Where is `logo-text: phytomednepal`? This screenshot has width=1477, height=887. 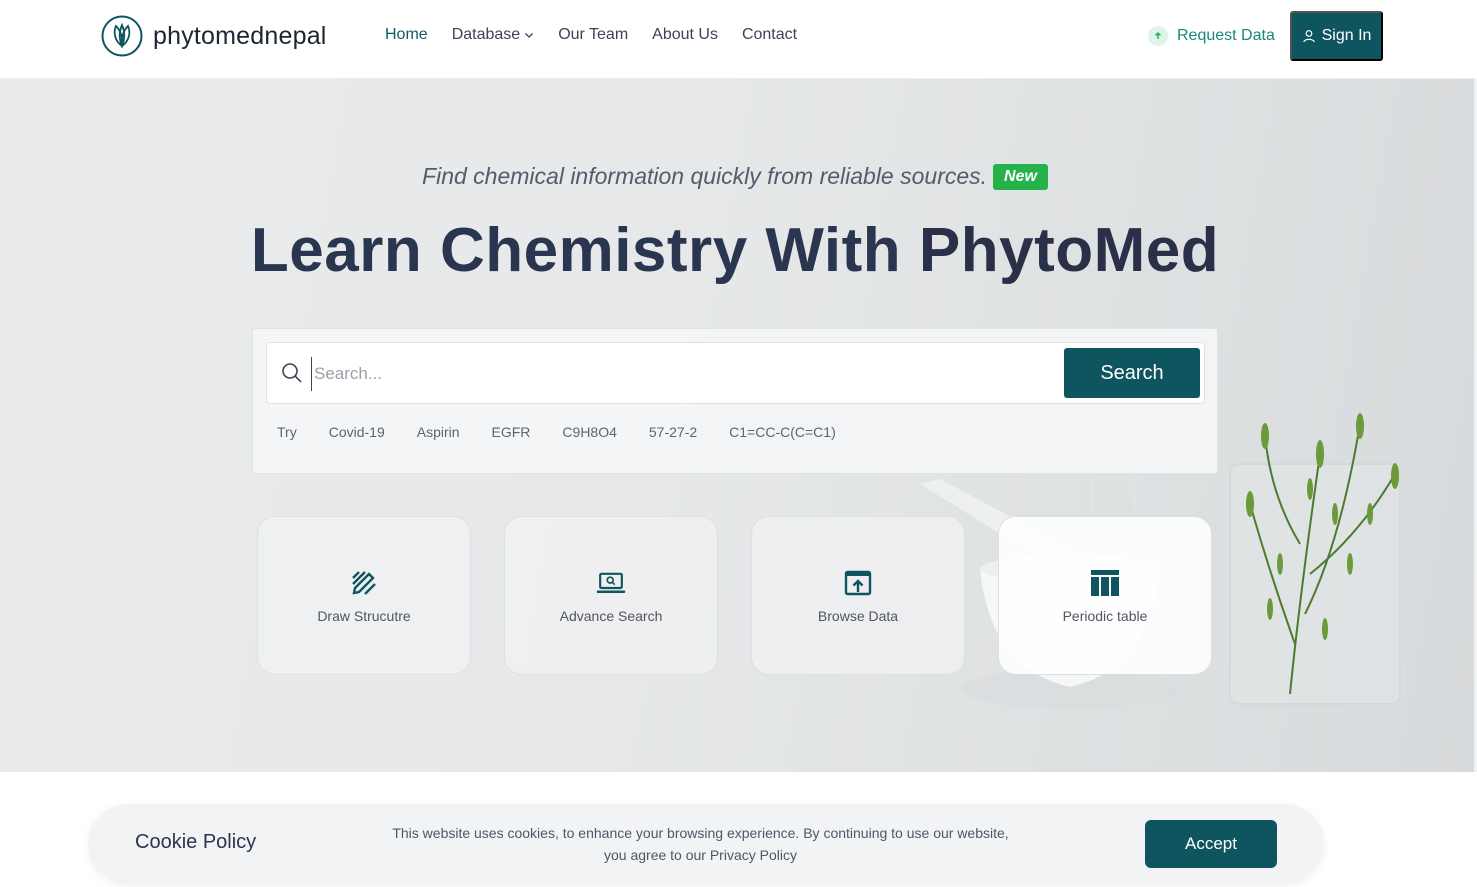 logo-text: phytomednepal is located at coordinates (240, 35).